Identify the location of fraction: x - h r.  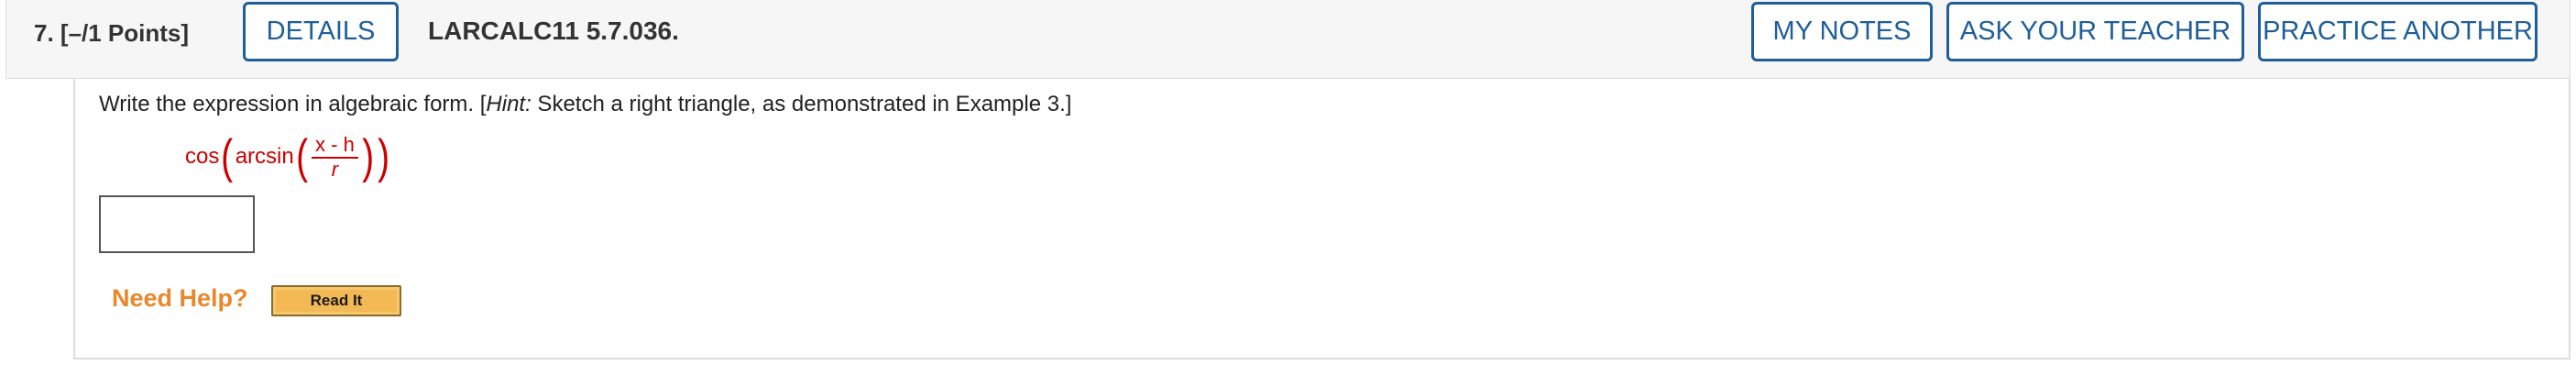
(335, 157).